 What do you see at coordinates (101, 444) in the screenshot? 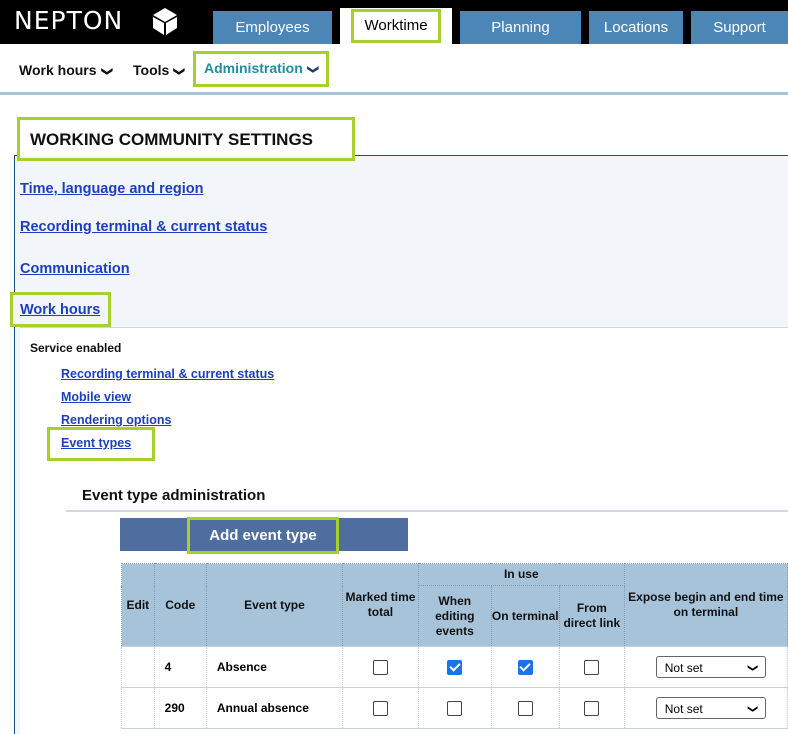
I see `sublink-event-types: Event types` at bounding box center [101, 444].